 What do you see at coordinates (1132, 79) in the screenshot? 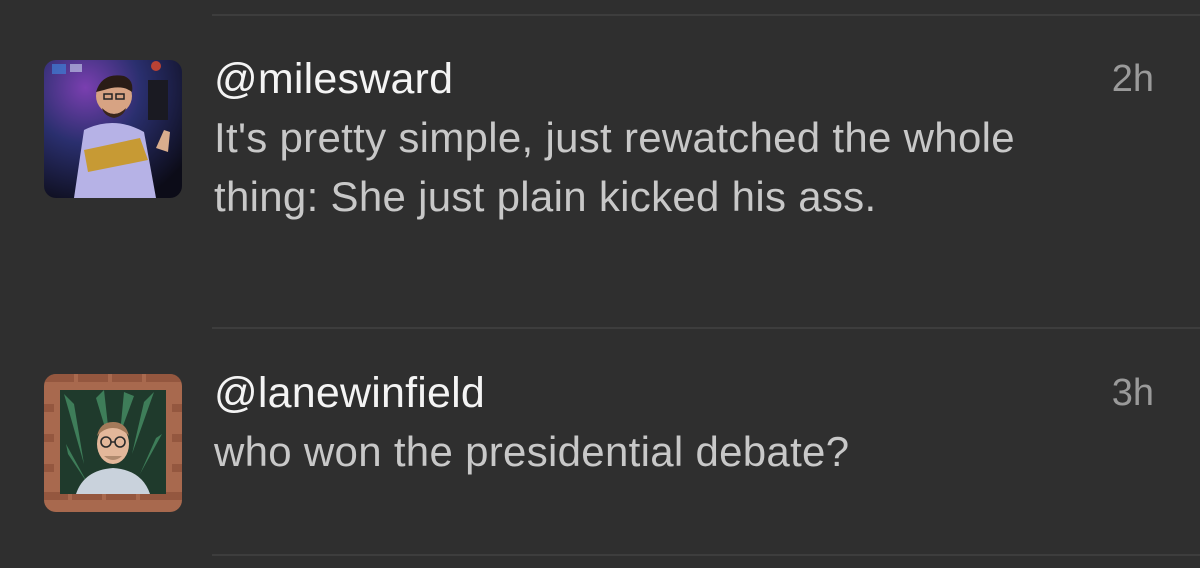
I see `tweet-timestamp: 2h` at bounding box center [1132, 79].